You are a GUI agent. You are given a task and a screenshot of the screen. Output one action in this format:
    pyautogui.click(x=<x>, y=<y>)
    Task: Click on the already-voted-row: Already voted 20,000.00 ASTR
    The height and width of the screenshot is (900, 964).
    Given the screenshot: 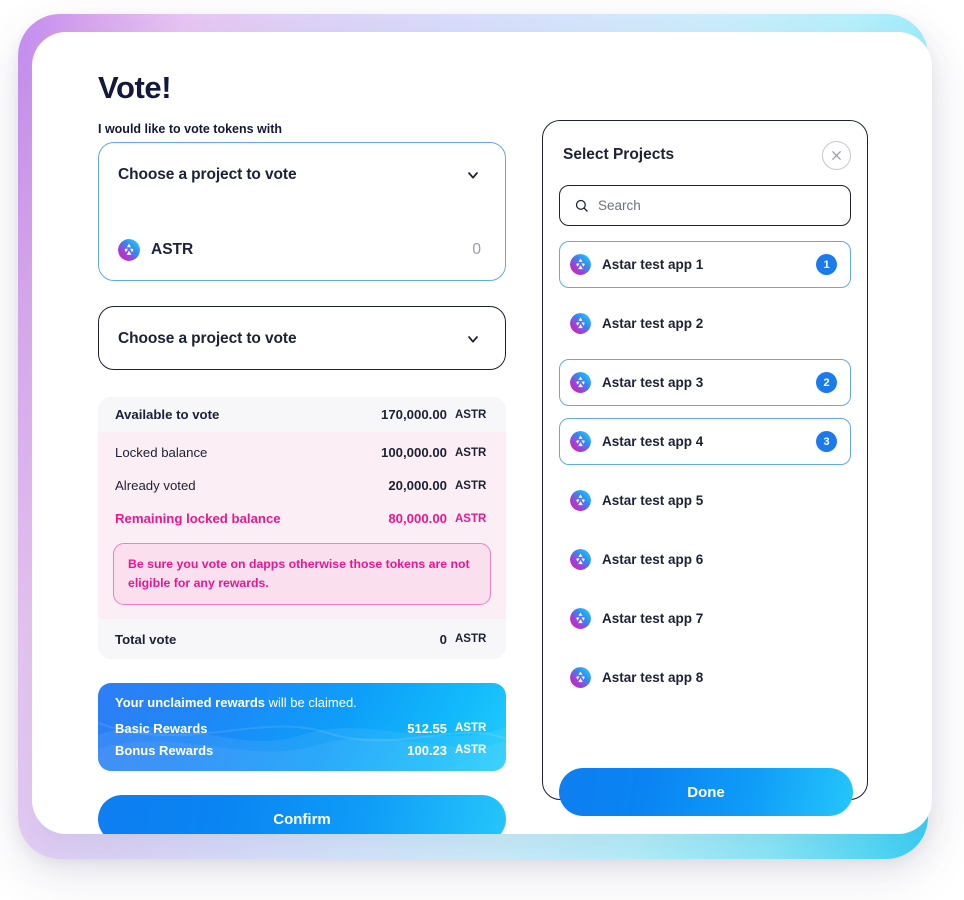 What is the action you would take?
    pyautogui.click(x=302, y=485)
    